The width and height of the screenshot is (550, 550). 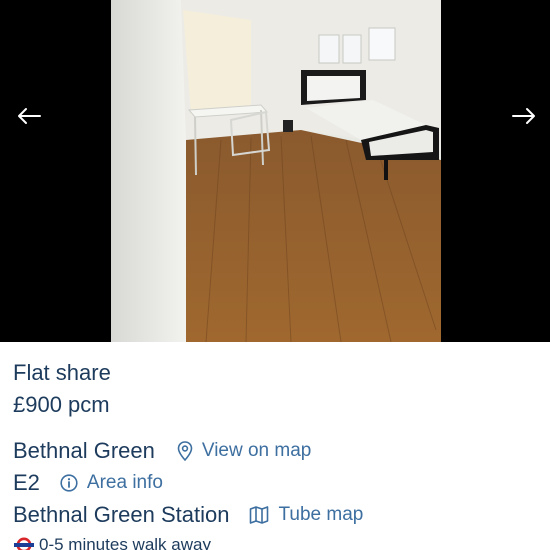 I want to click on postcode: E2, so click(x=26, y=482).